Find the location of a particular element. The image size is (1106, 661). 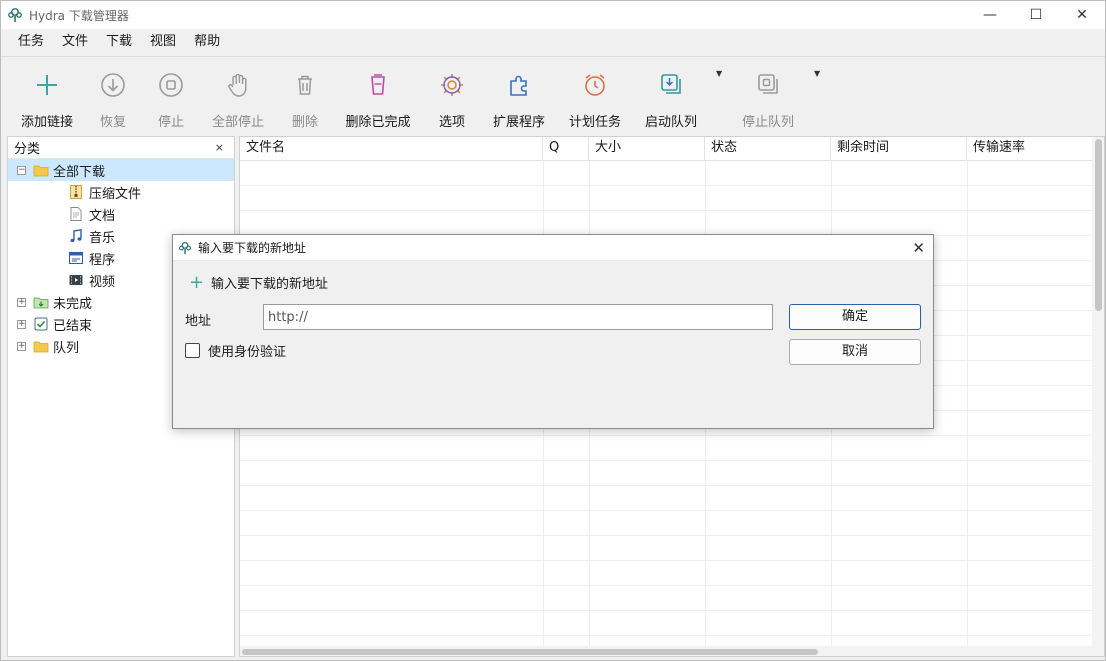

start-queue-dropdown-icon: ▼ is located at coordinates (719, 73).